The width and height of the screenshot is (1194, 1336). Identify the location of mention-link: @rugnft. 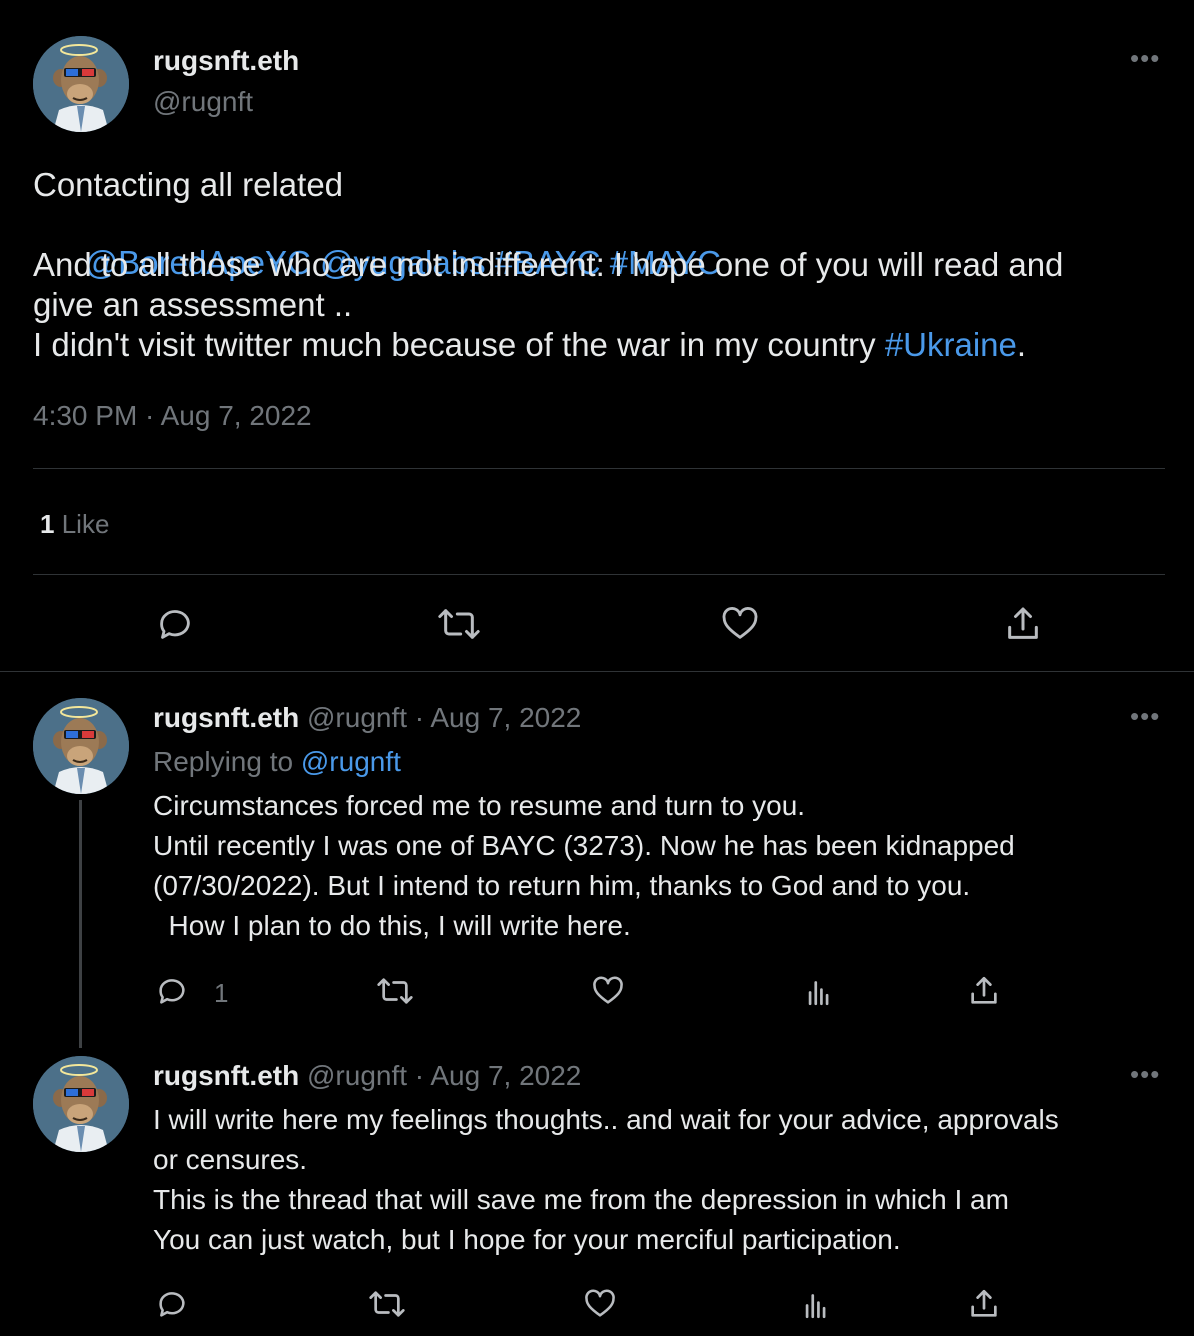
(351, 761).